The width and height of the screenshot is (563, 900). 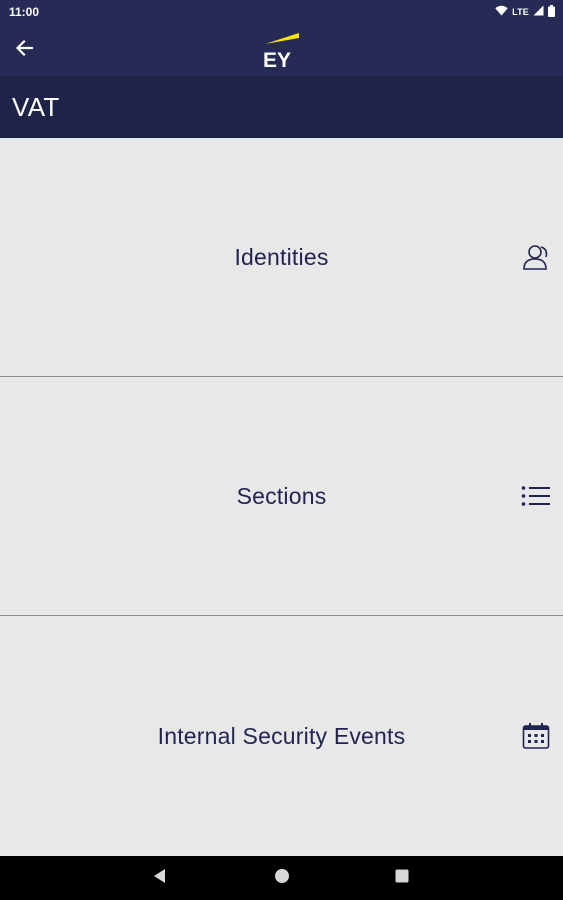 I want to click on status-icons: LTE, so click(x=525, y=12).